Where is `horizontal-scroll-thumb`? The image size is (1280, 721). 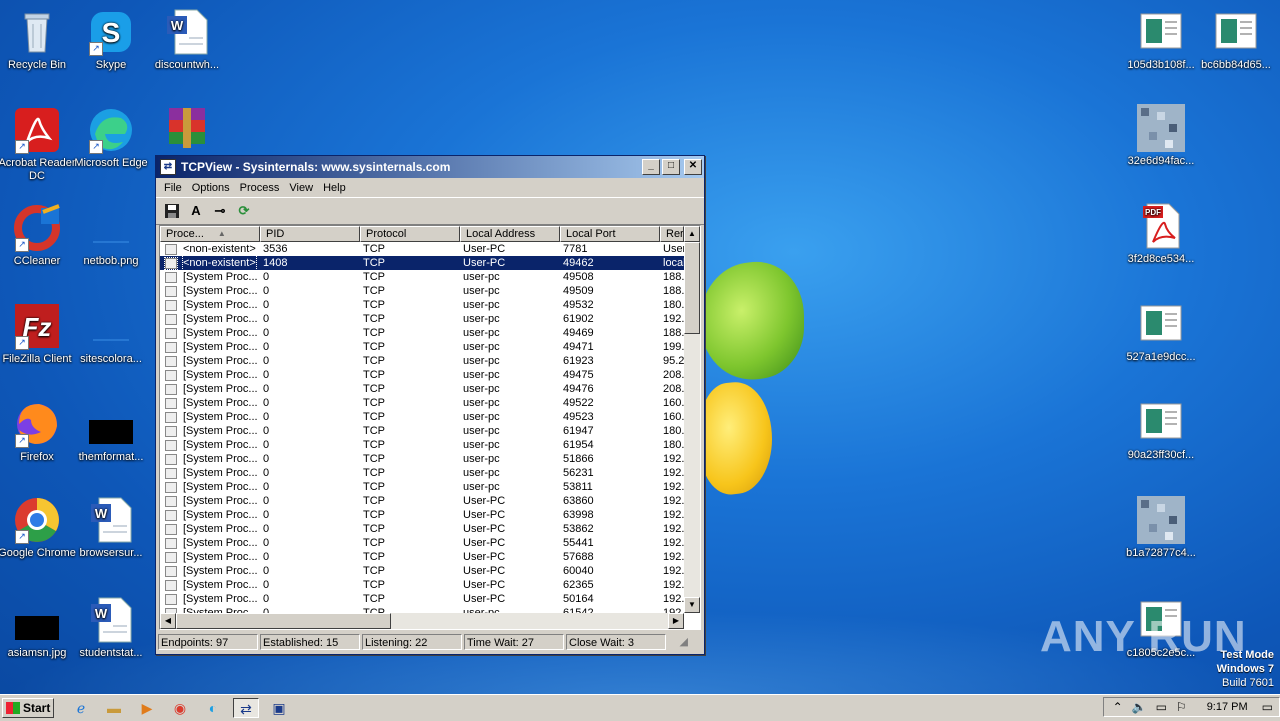 horizontal-scroll-thumb is located at coordinates (283, 621).